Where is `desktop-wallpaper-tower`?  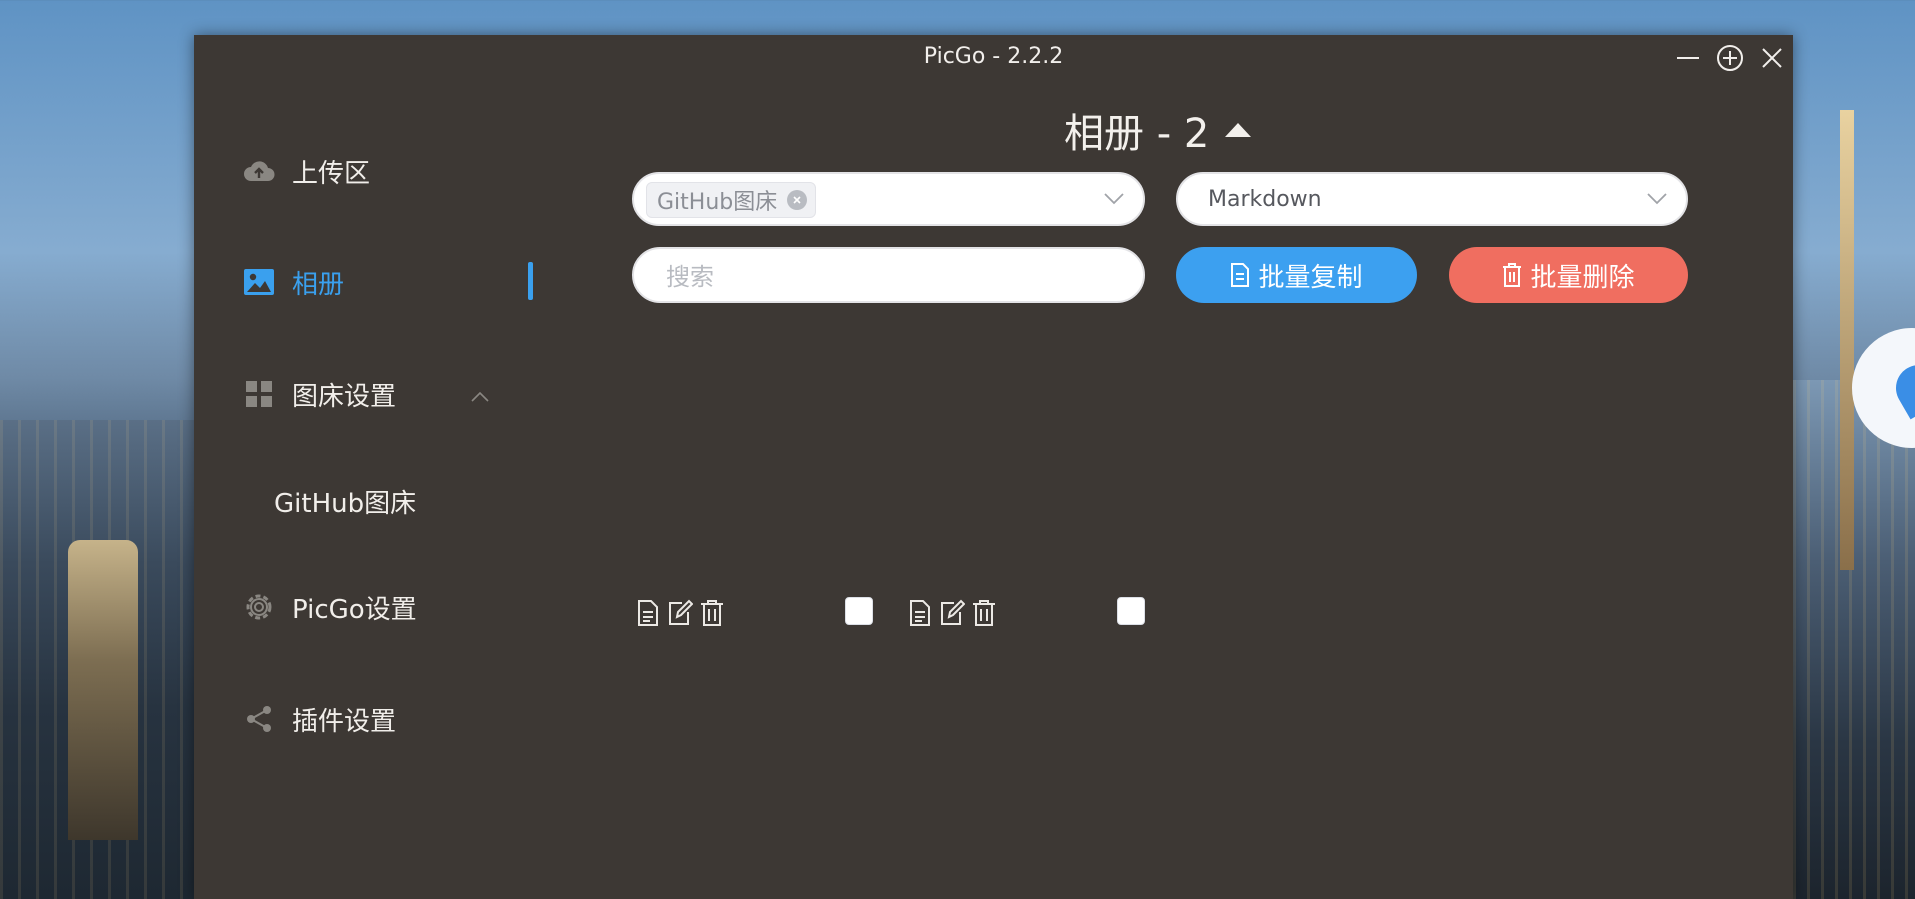 desktop-wallpaper-tower is located at coordinates (1847, 340).